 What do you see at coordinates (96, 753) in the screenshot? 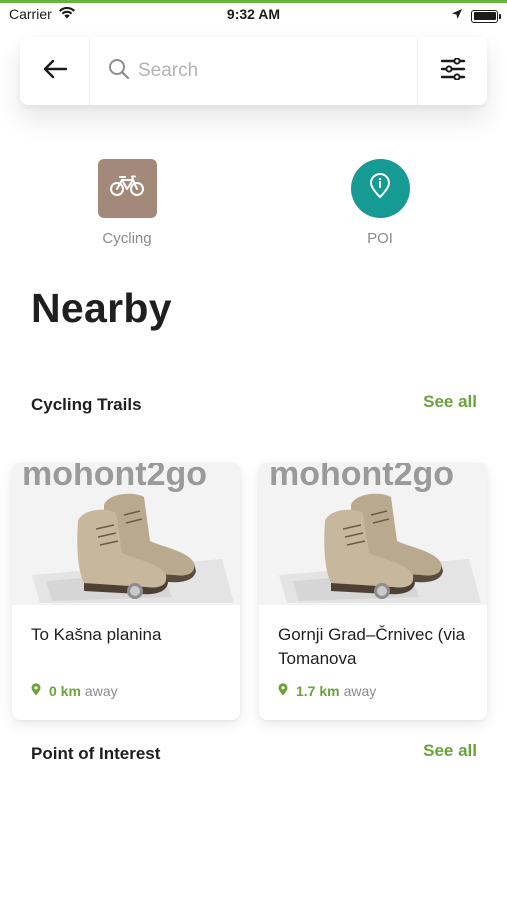
I see `section-title-points-of-interest: Point of Interest` at bounding box center [96, 753].